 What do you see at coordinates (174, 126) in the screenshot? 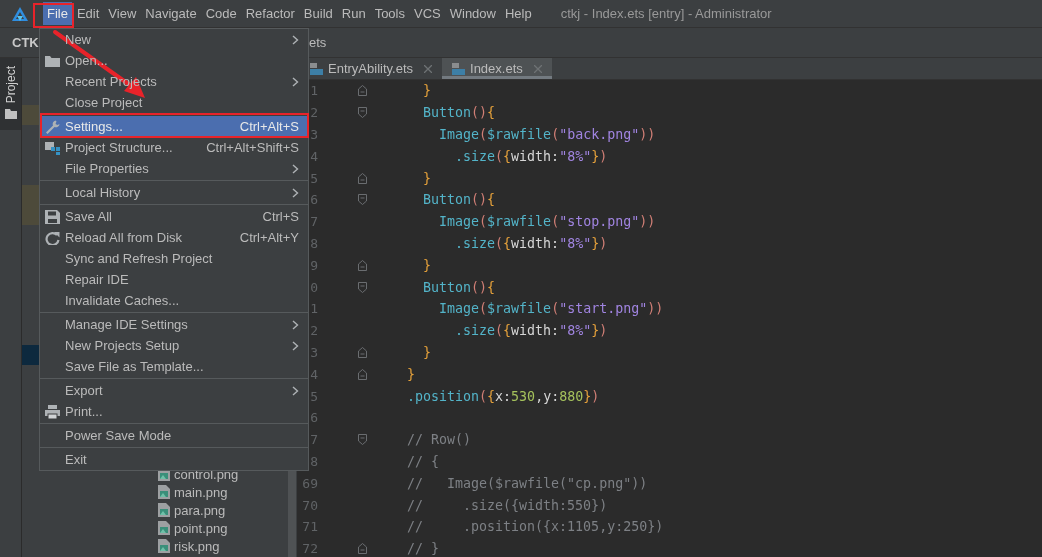
I see `menu-item: Settings... Ctrl+Alt+S` at bounding box center [174, 126].